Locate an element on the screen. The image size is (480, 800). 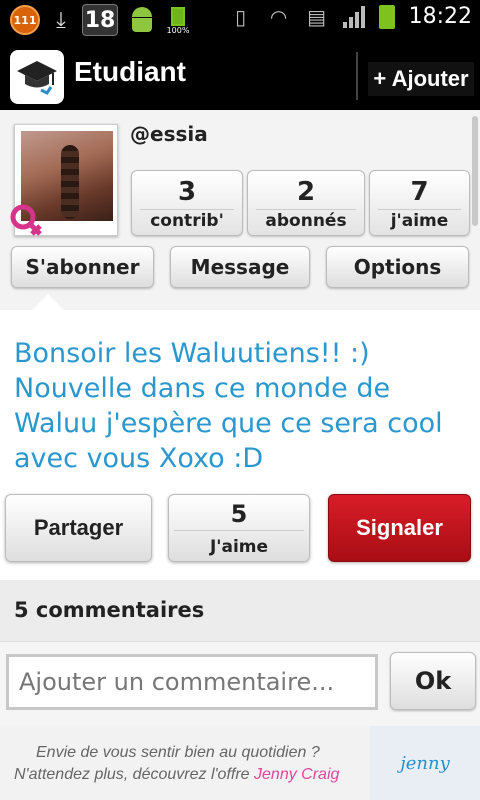
options-button: Options is located at coordinates (397, 267).